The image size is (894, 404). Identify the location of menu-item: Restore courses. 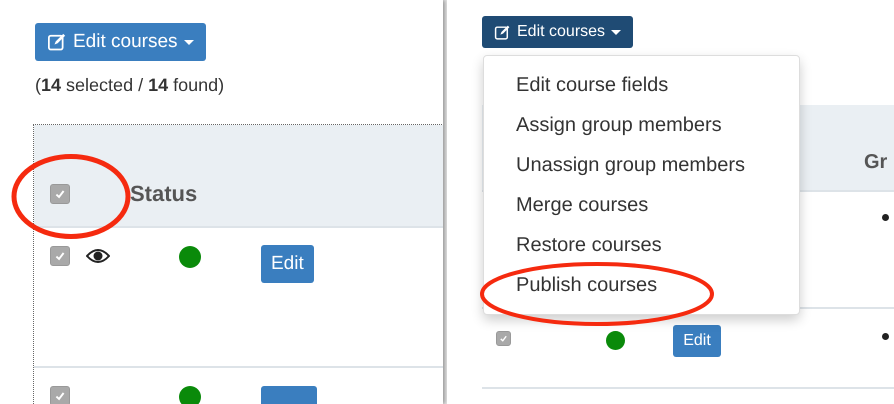
(641, 245).